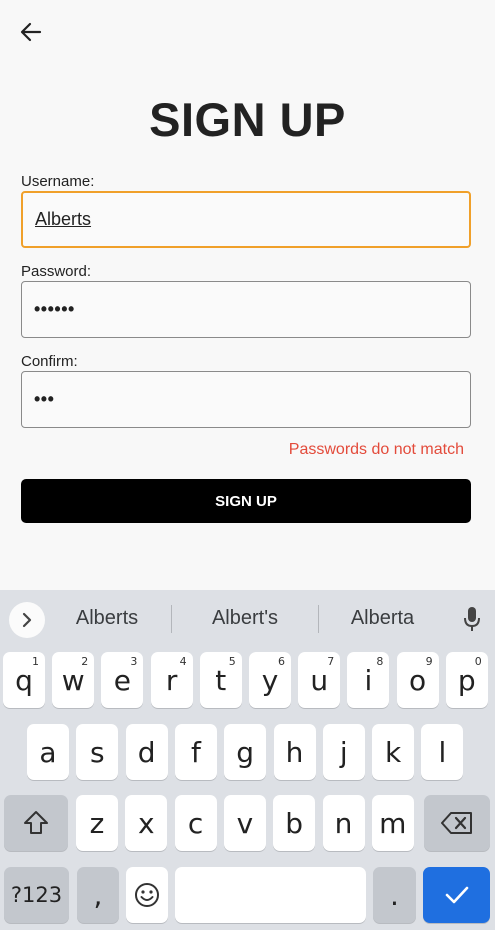 Image resolution: width=495 pixels, height=930 pixels. What do you see at coordinates (54, 309) in the screenshot?
I see `password-value: ••••••` at bounding box center [54, 309].